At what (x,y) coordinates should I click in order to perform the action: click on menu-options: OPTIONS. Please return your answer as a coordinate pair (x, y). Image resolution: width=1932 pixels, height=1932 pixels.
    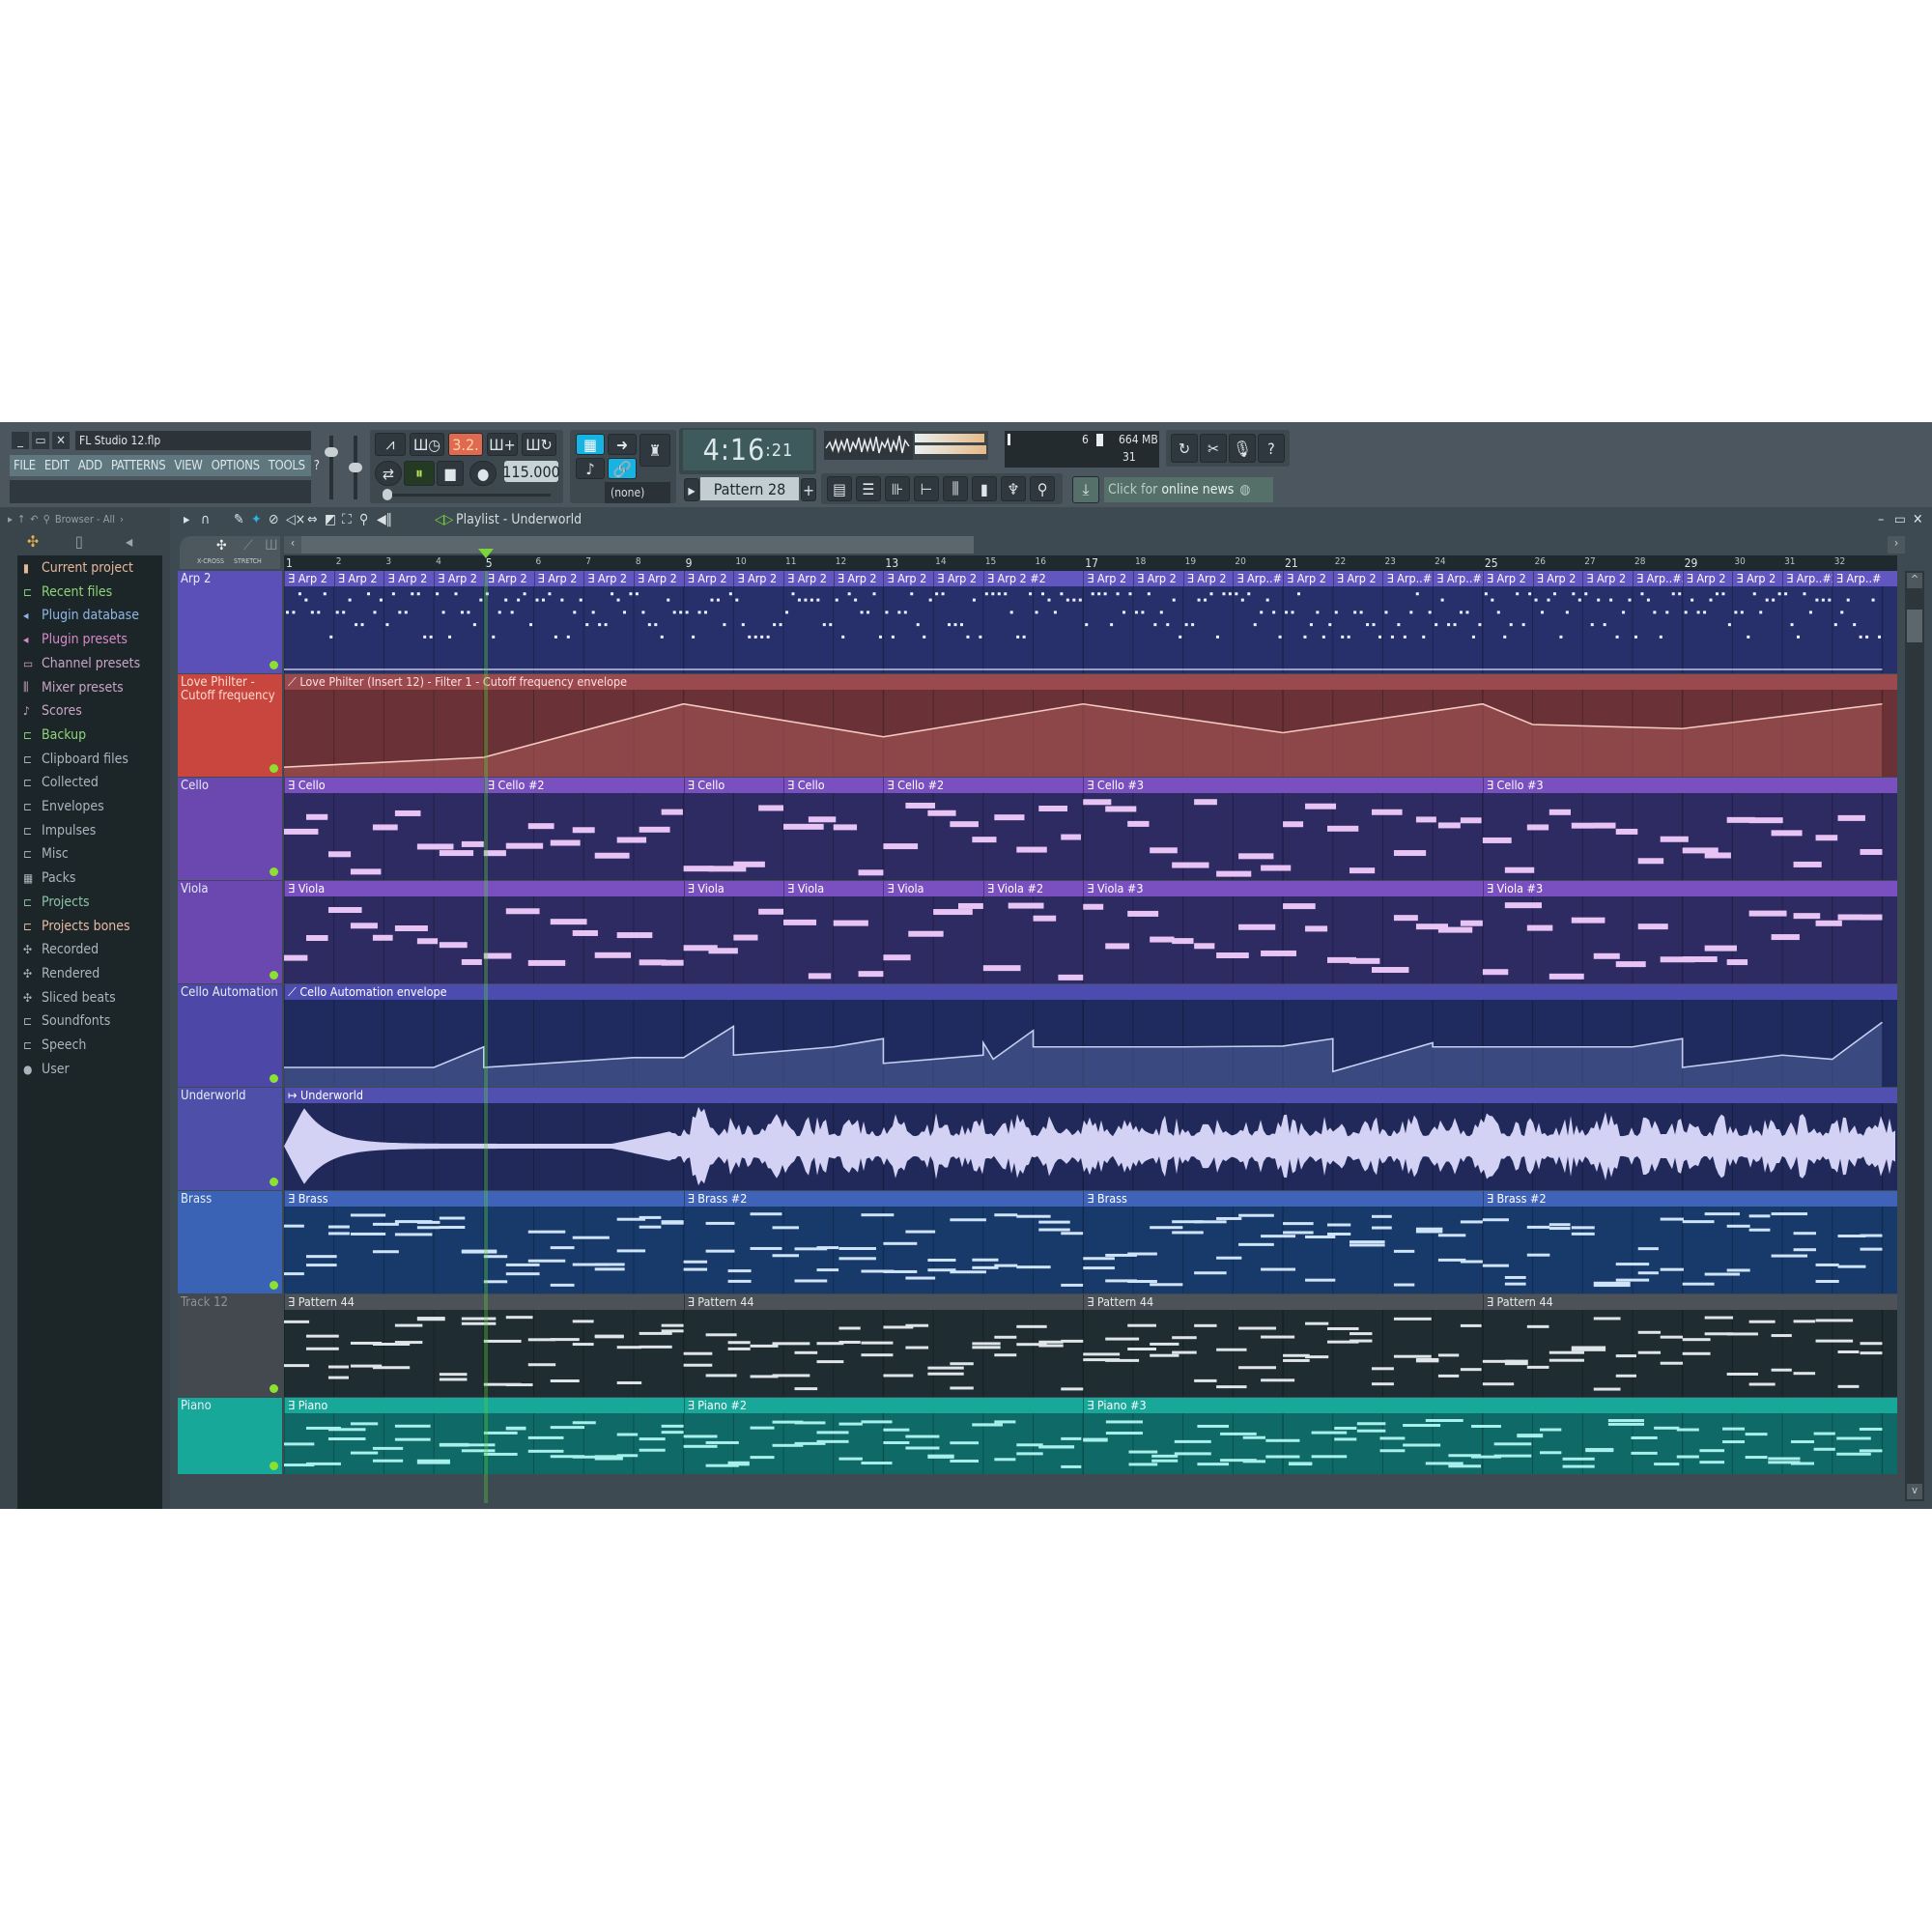
    Looking at the image, I should click on (236, 466).